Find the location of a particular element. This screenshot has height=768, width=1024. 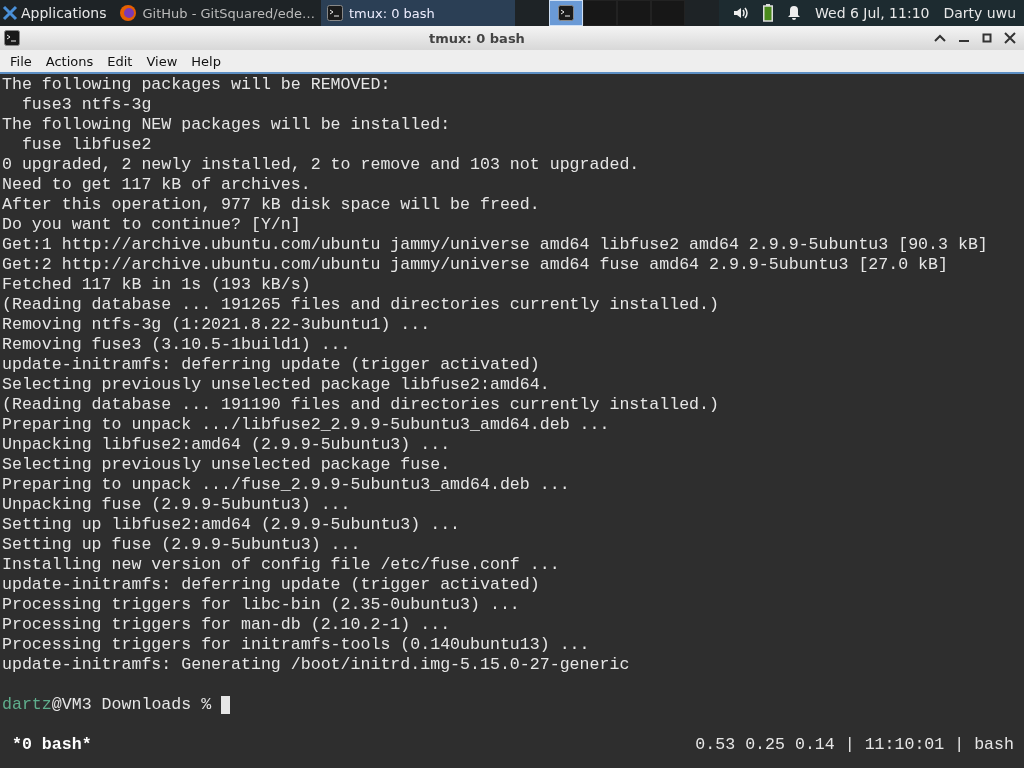

terminal-line: The following packages will be REMOVED: is located at coordinates (196, 85).